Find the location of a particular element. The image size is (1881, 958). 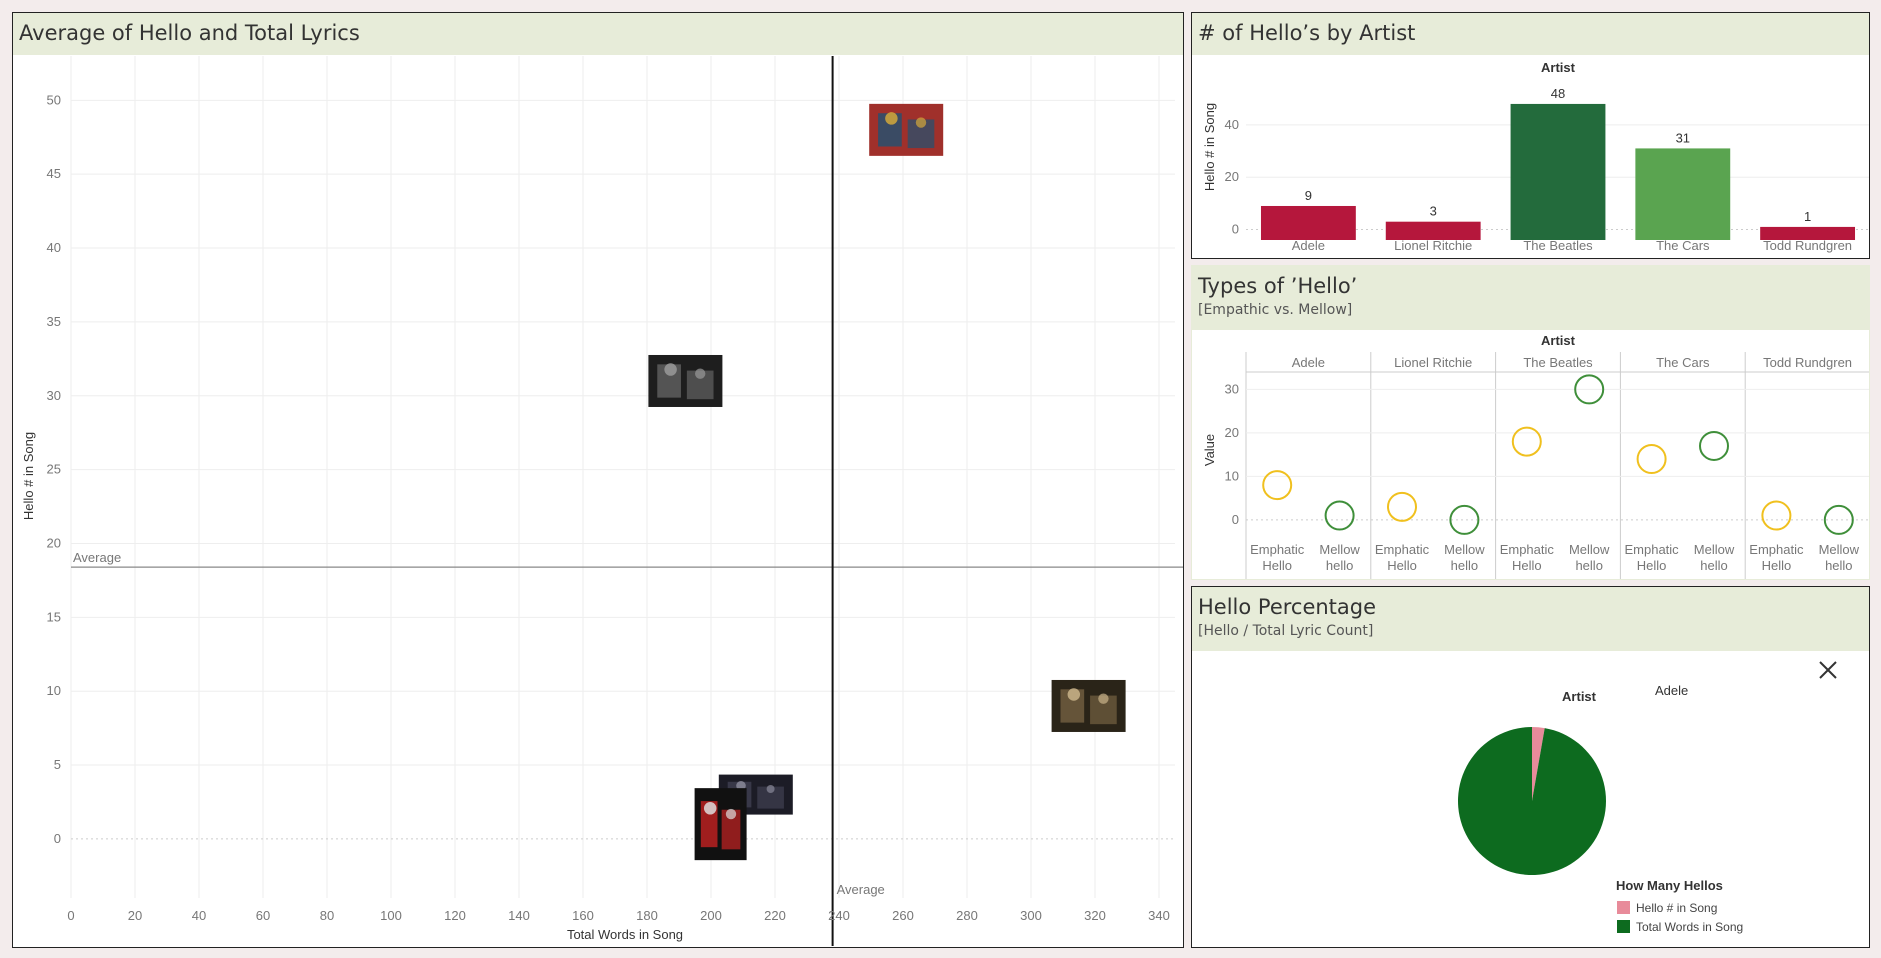

types-y-tick: 30 is located at coordinates (1232, 388).